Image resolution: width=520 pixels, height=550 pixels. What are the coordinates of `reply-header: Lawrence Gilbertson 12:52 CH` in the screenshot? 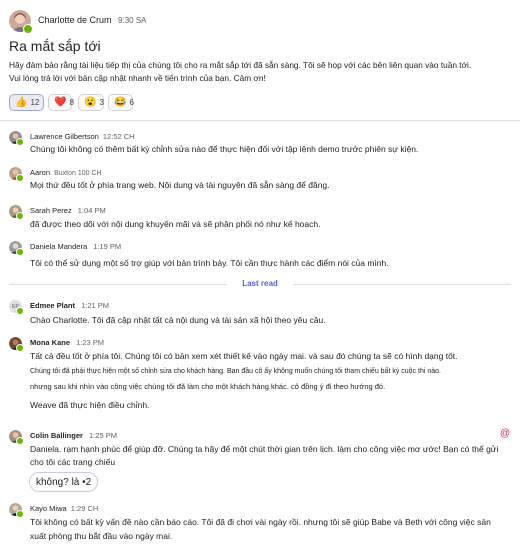 It's located at (82, 136).